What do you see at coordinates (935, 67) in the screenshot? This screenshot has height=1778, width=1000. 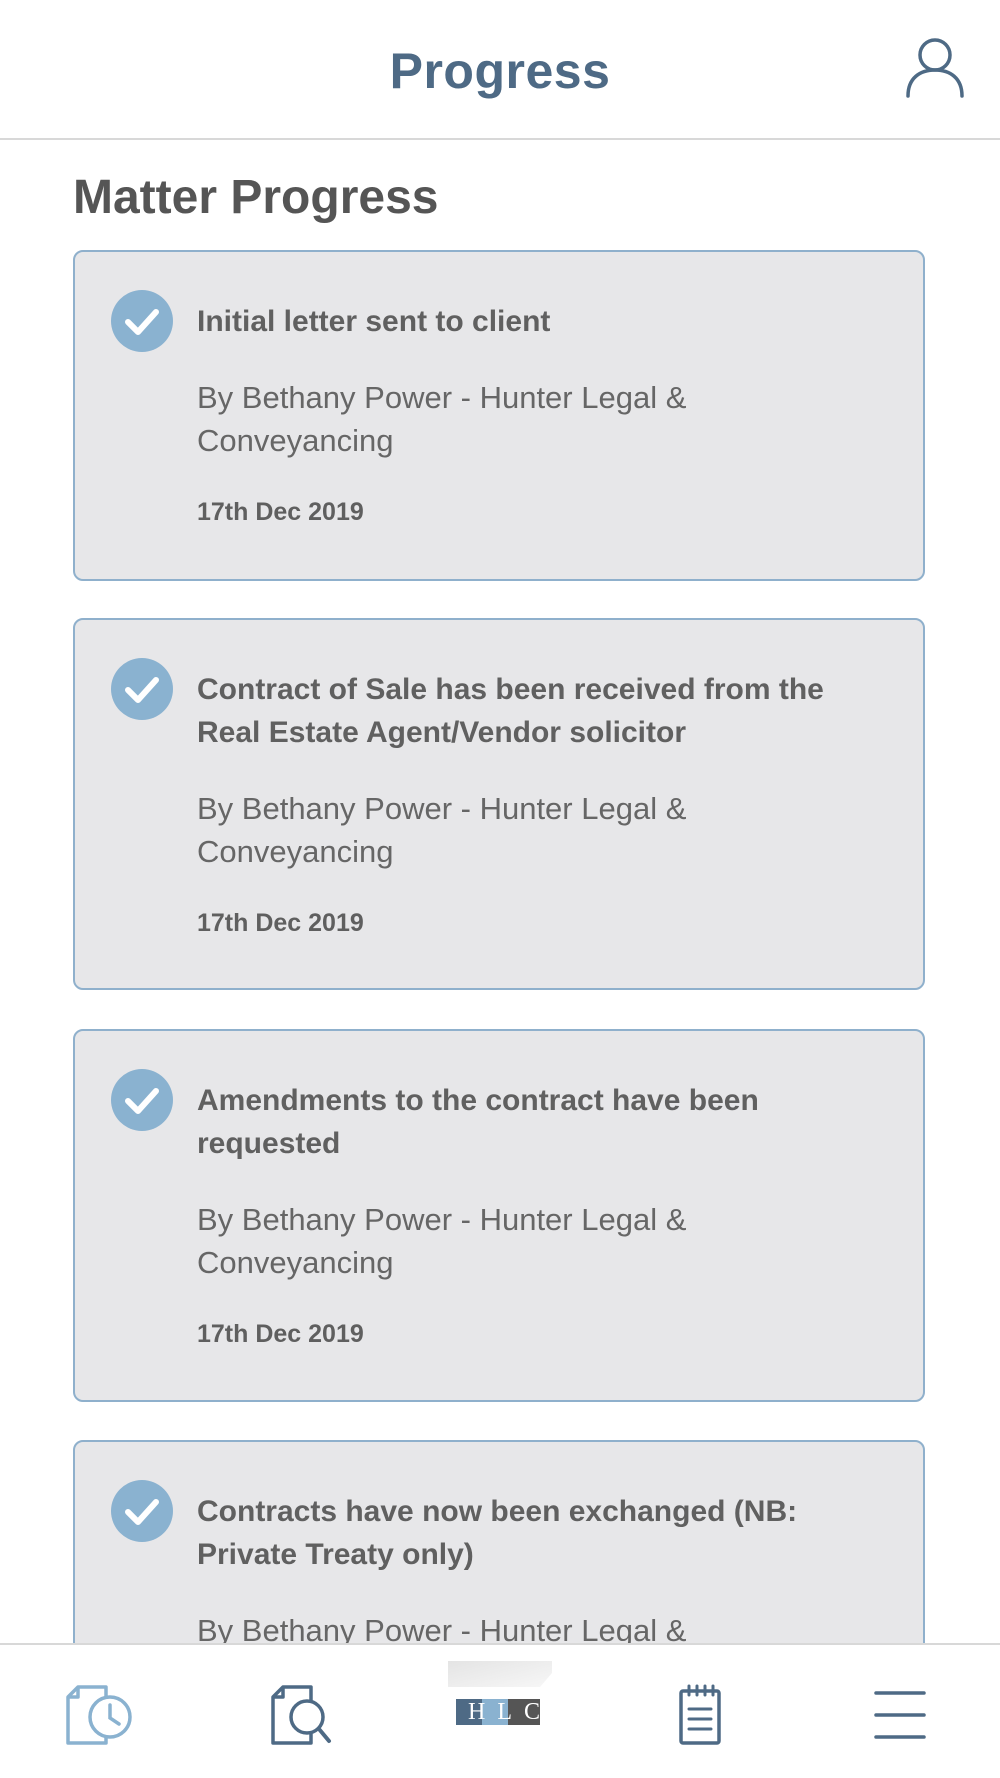 I see `user-profile-icon` at bounding box center [935, 67].